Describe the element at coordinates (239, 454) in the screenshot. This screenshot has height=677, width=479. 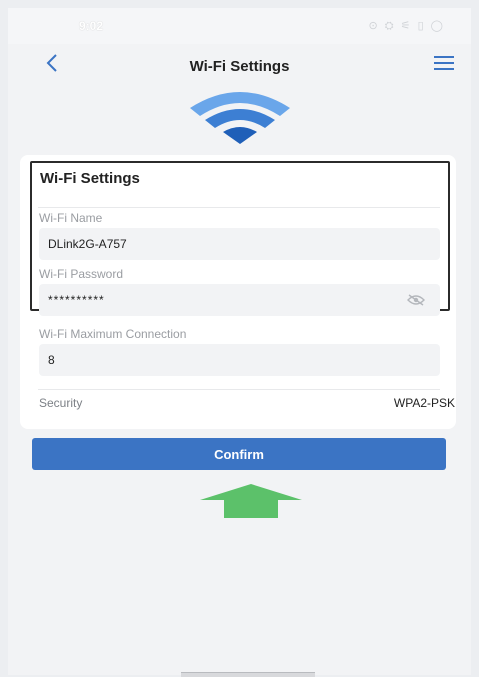
I see `confirm-button: Confirm` at that location.